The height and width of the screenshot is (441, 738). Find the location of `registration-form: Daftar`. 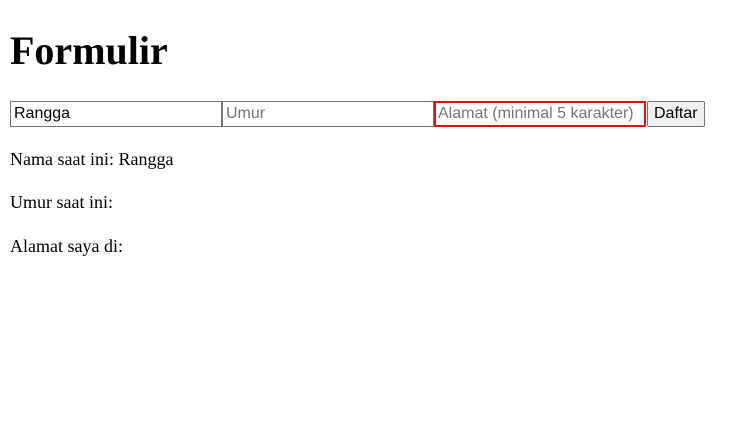

registration-form: Daftar is located at coordinates (357, 114).